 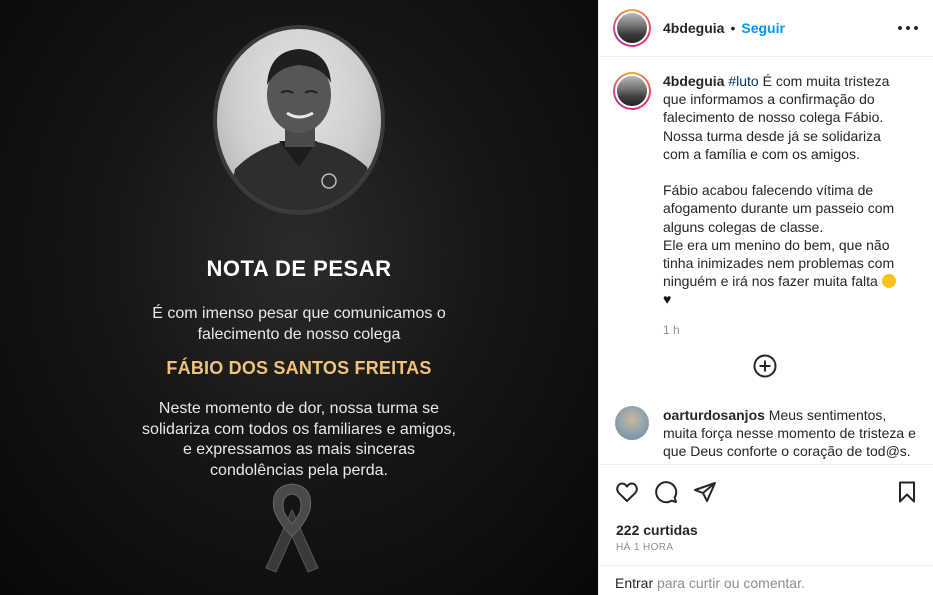 What do you see at coordinates (908, 28) in the screenshot?
I see `more-options-icon` at bounding box center [908, 28].